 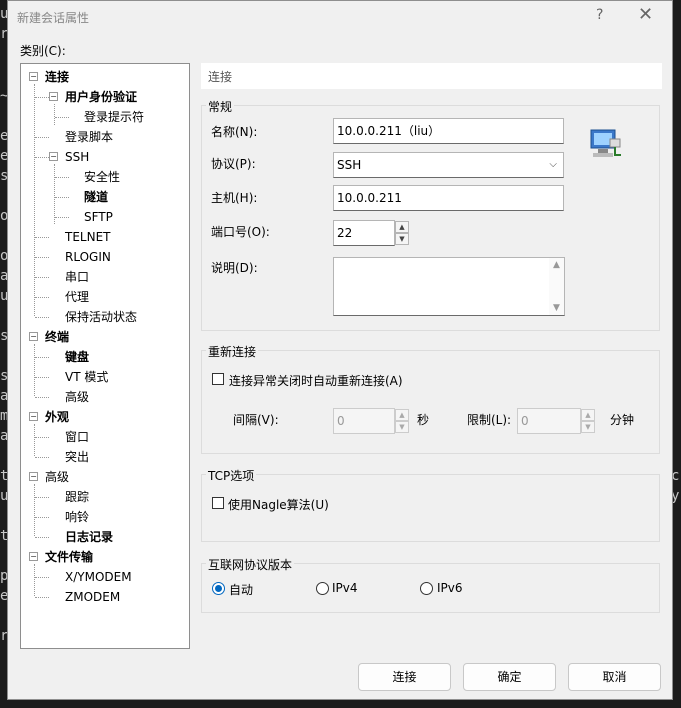 I want to click on port-down-button: ▼, so click(x=402, y=239).